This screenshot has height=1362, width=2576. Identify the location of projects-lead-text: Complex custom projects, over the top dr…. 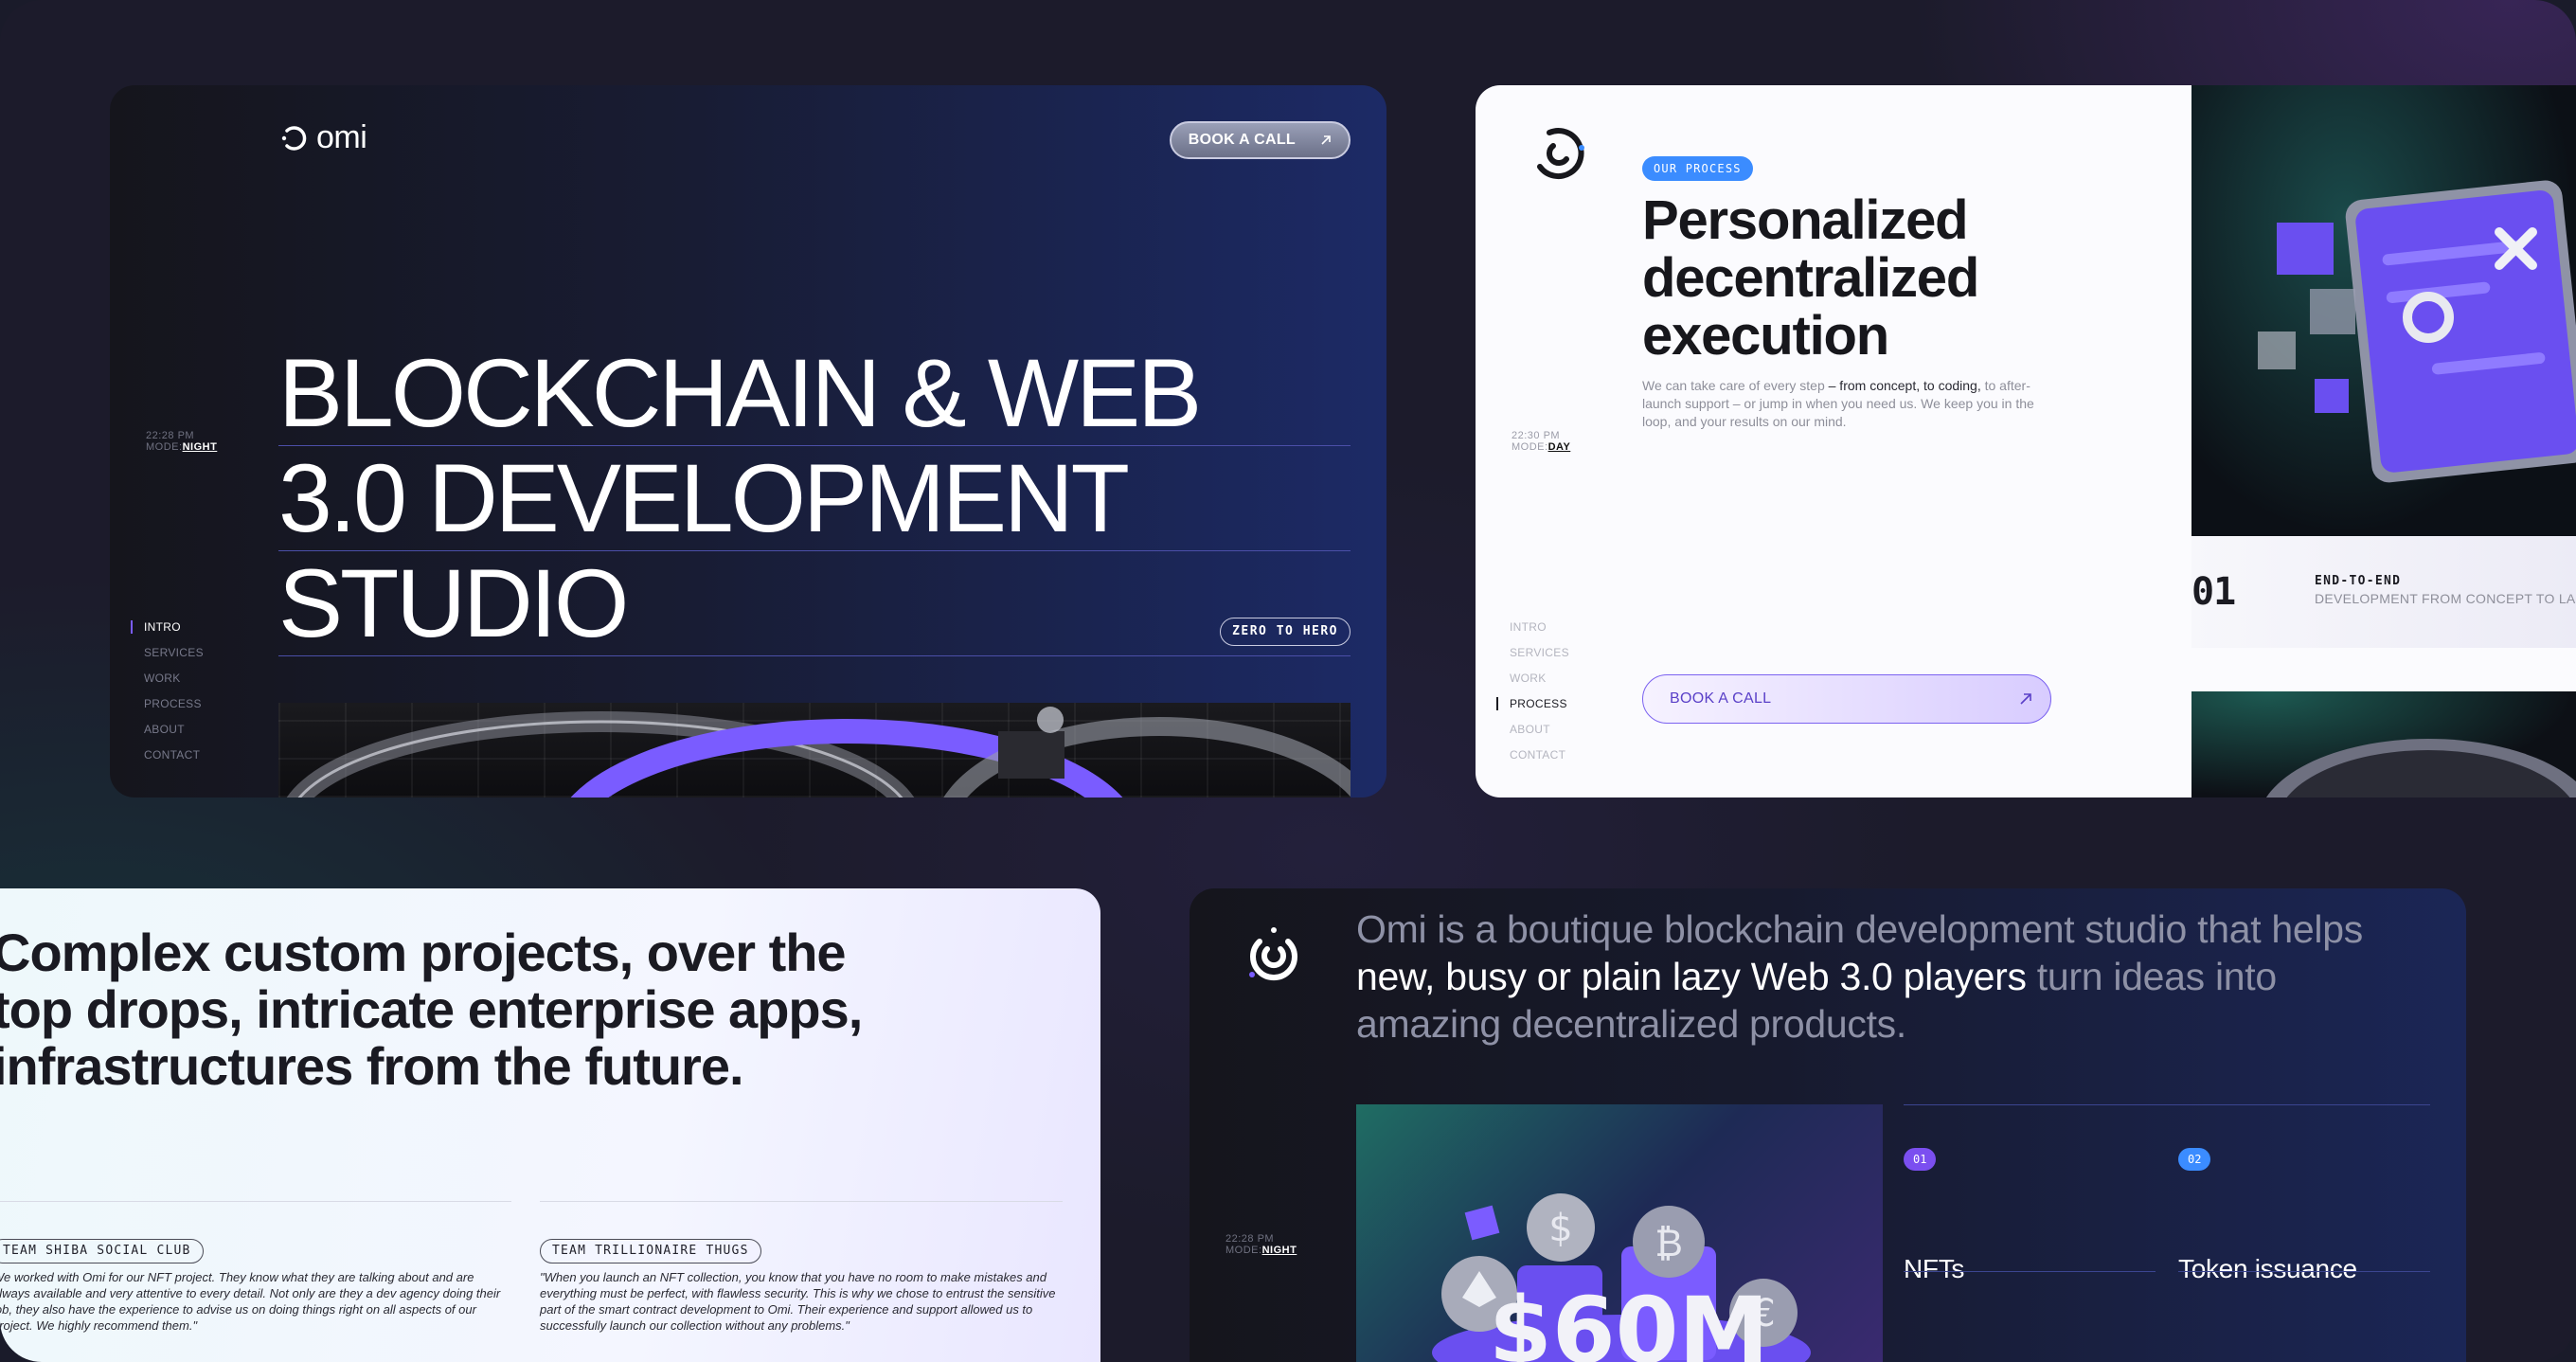
(431, 1009).